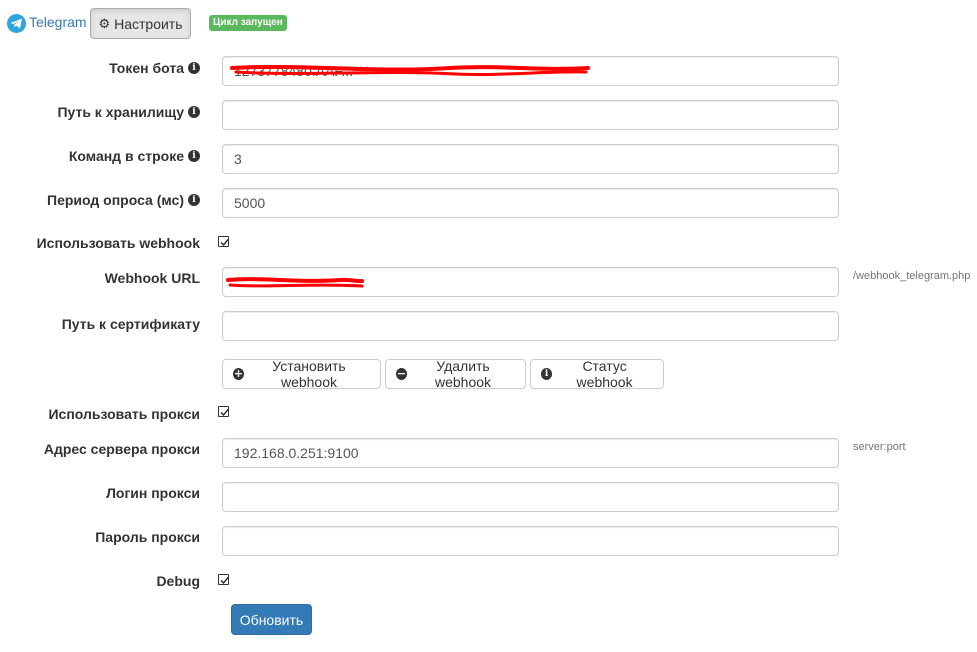 The height and width of the screenshot is (652, 977). I want to click on minus-circle-icon: −, so click(401, 373).